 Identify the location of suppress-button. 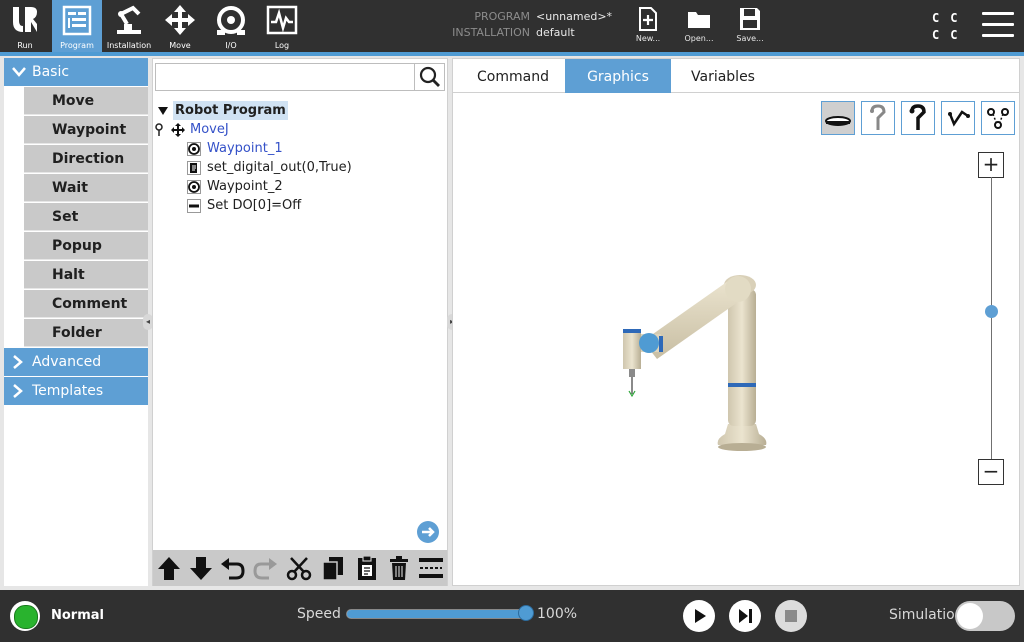
(431, 568).